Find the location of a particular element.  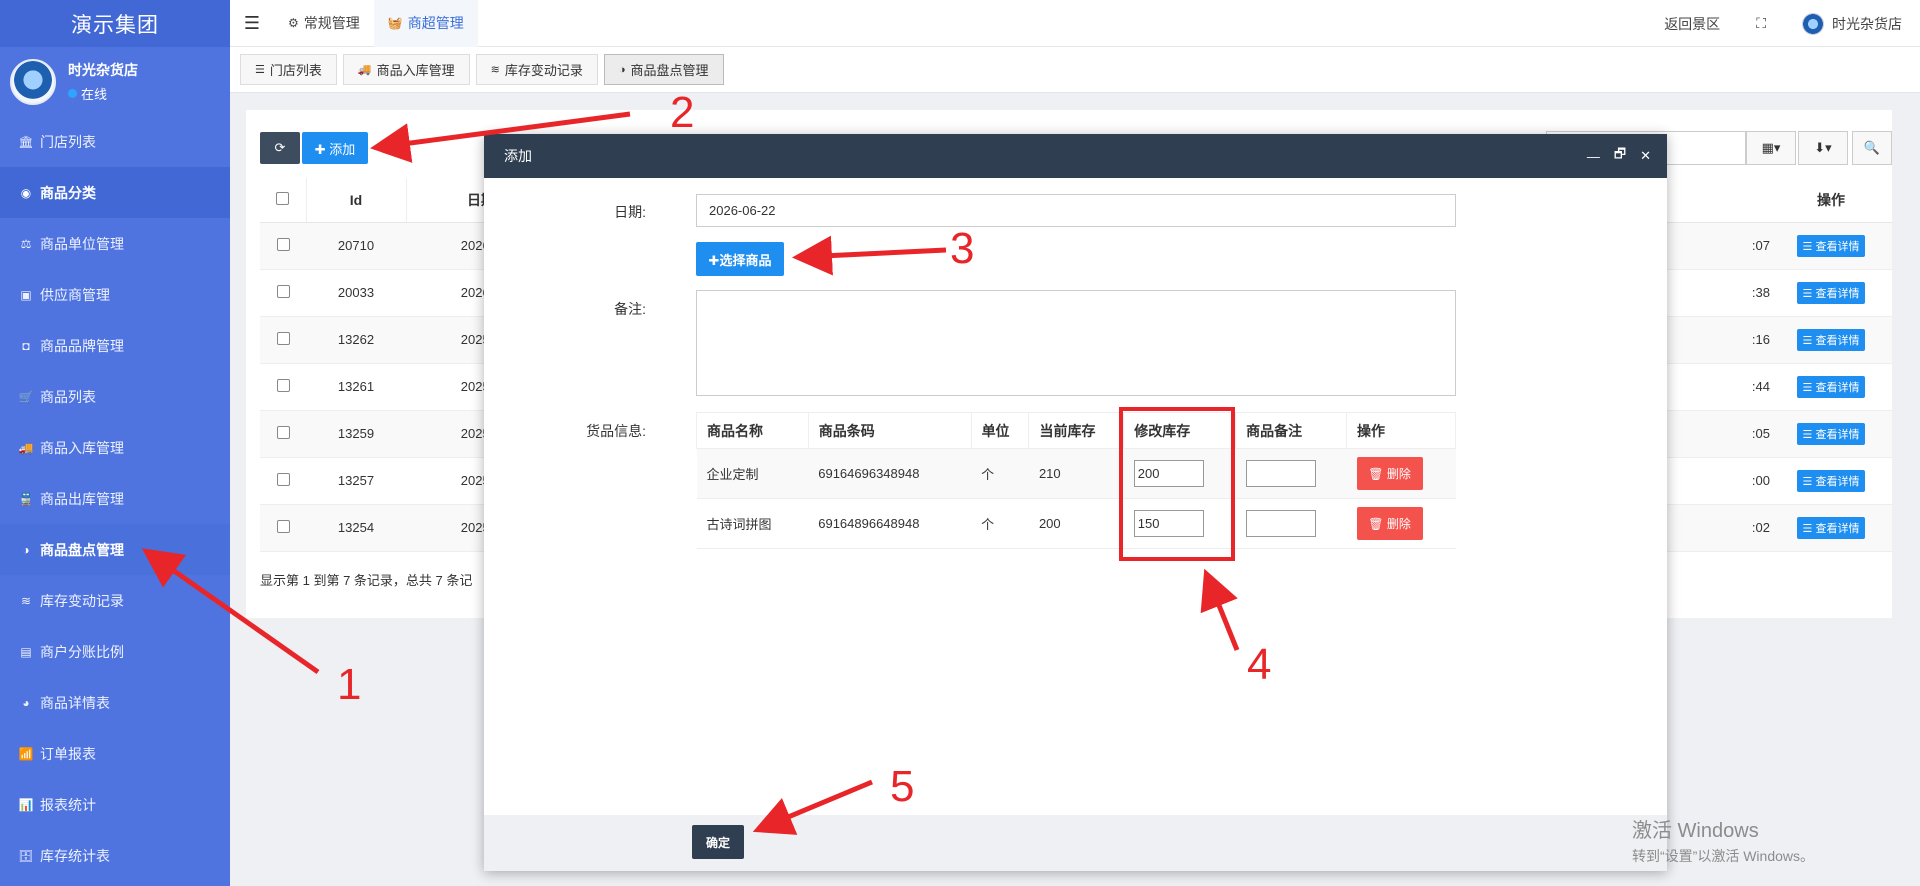

subtab-stock-log: ≋ 库存变动记录 is located at coordinates (536, 69).